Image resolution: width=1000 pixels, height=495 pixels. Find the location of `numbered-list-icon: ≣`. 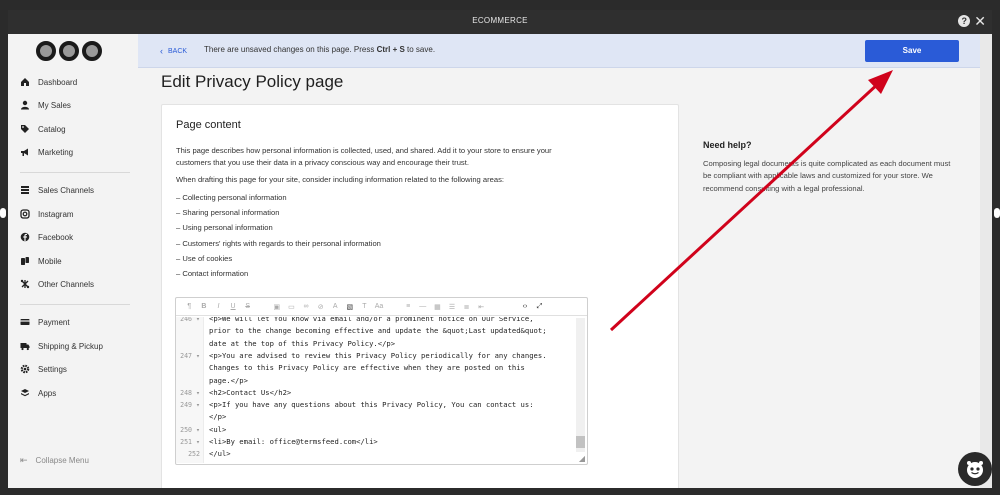

numbered-list-icon: ≣ is located at coordinates (466, 307).